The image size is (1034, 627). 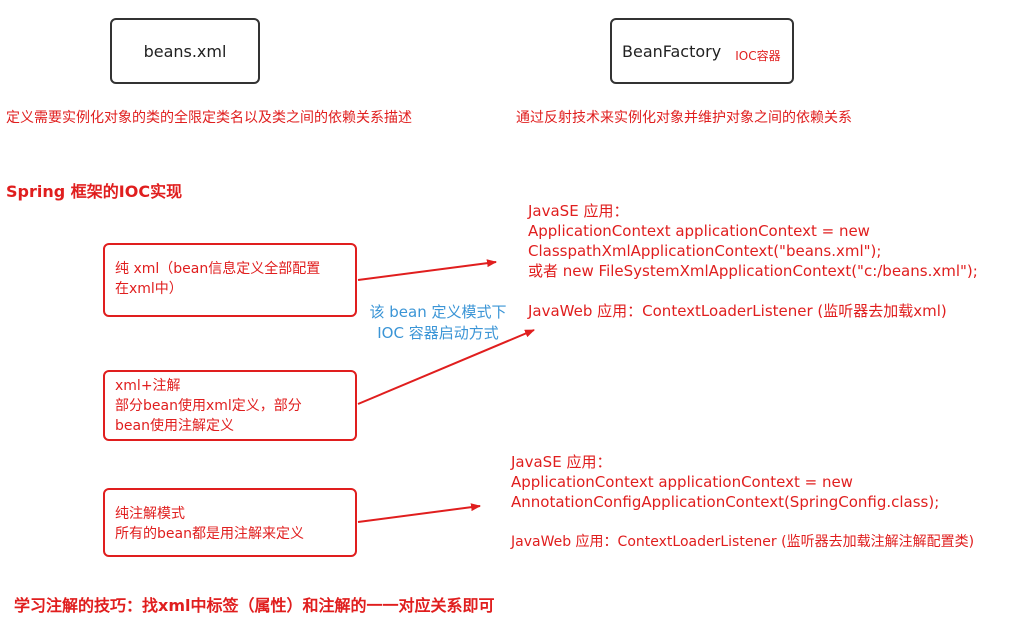 I want to click on arrow-pure-annotation, so click(x=419, y=513).